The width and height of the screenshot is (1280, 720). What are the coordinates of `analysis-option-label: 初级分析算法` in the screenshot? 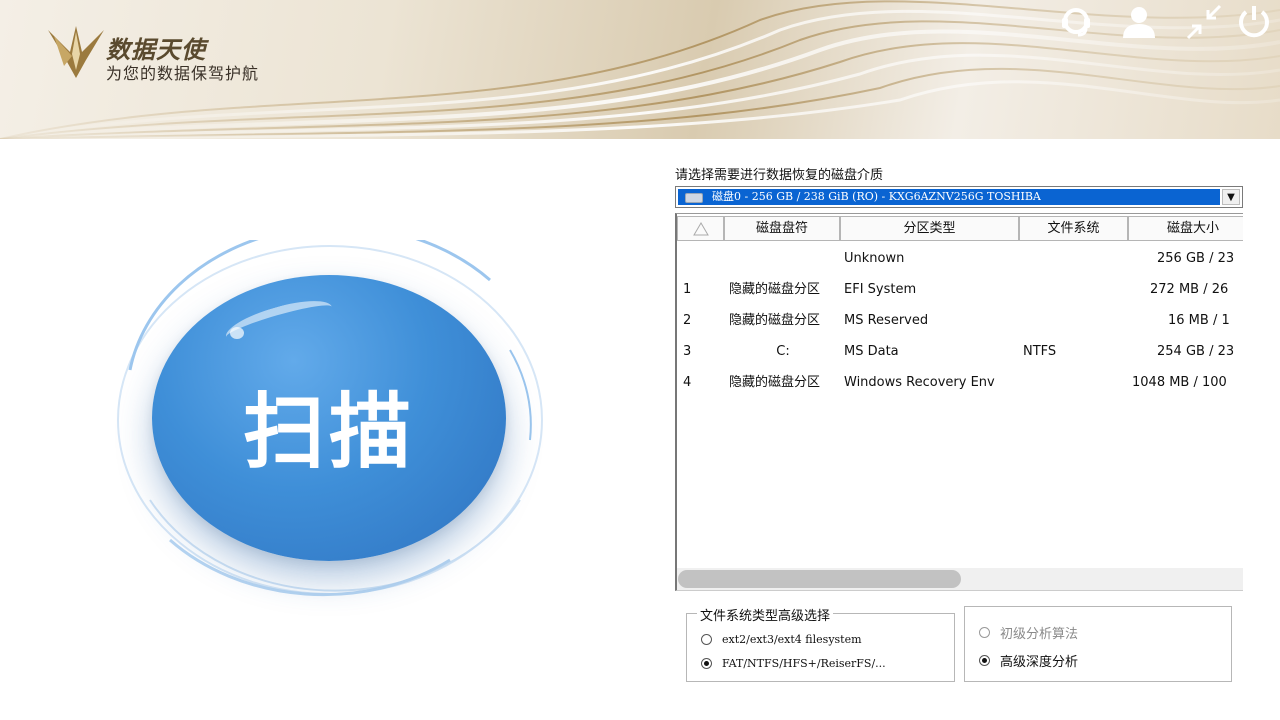 It's located at (1039, 634).